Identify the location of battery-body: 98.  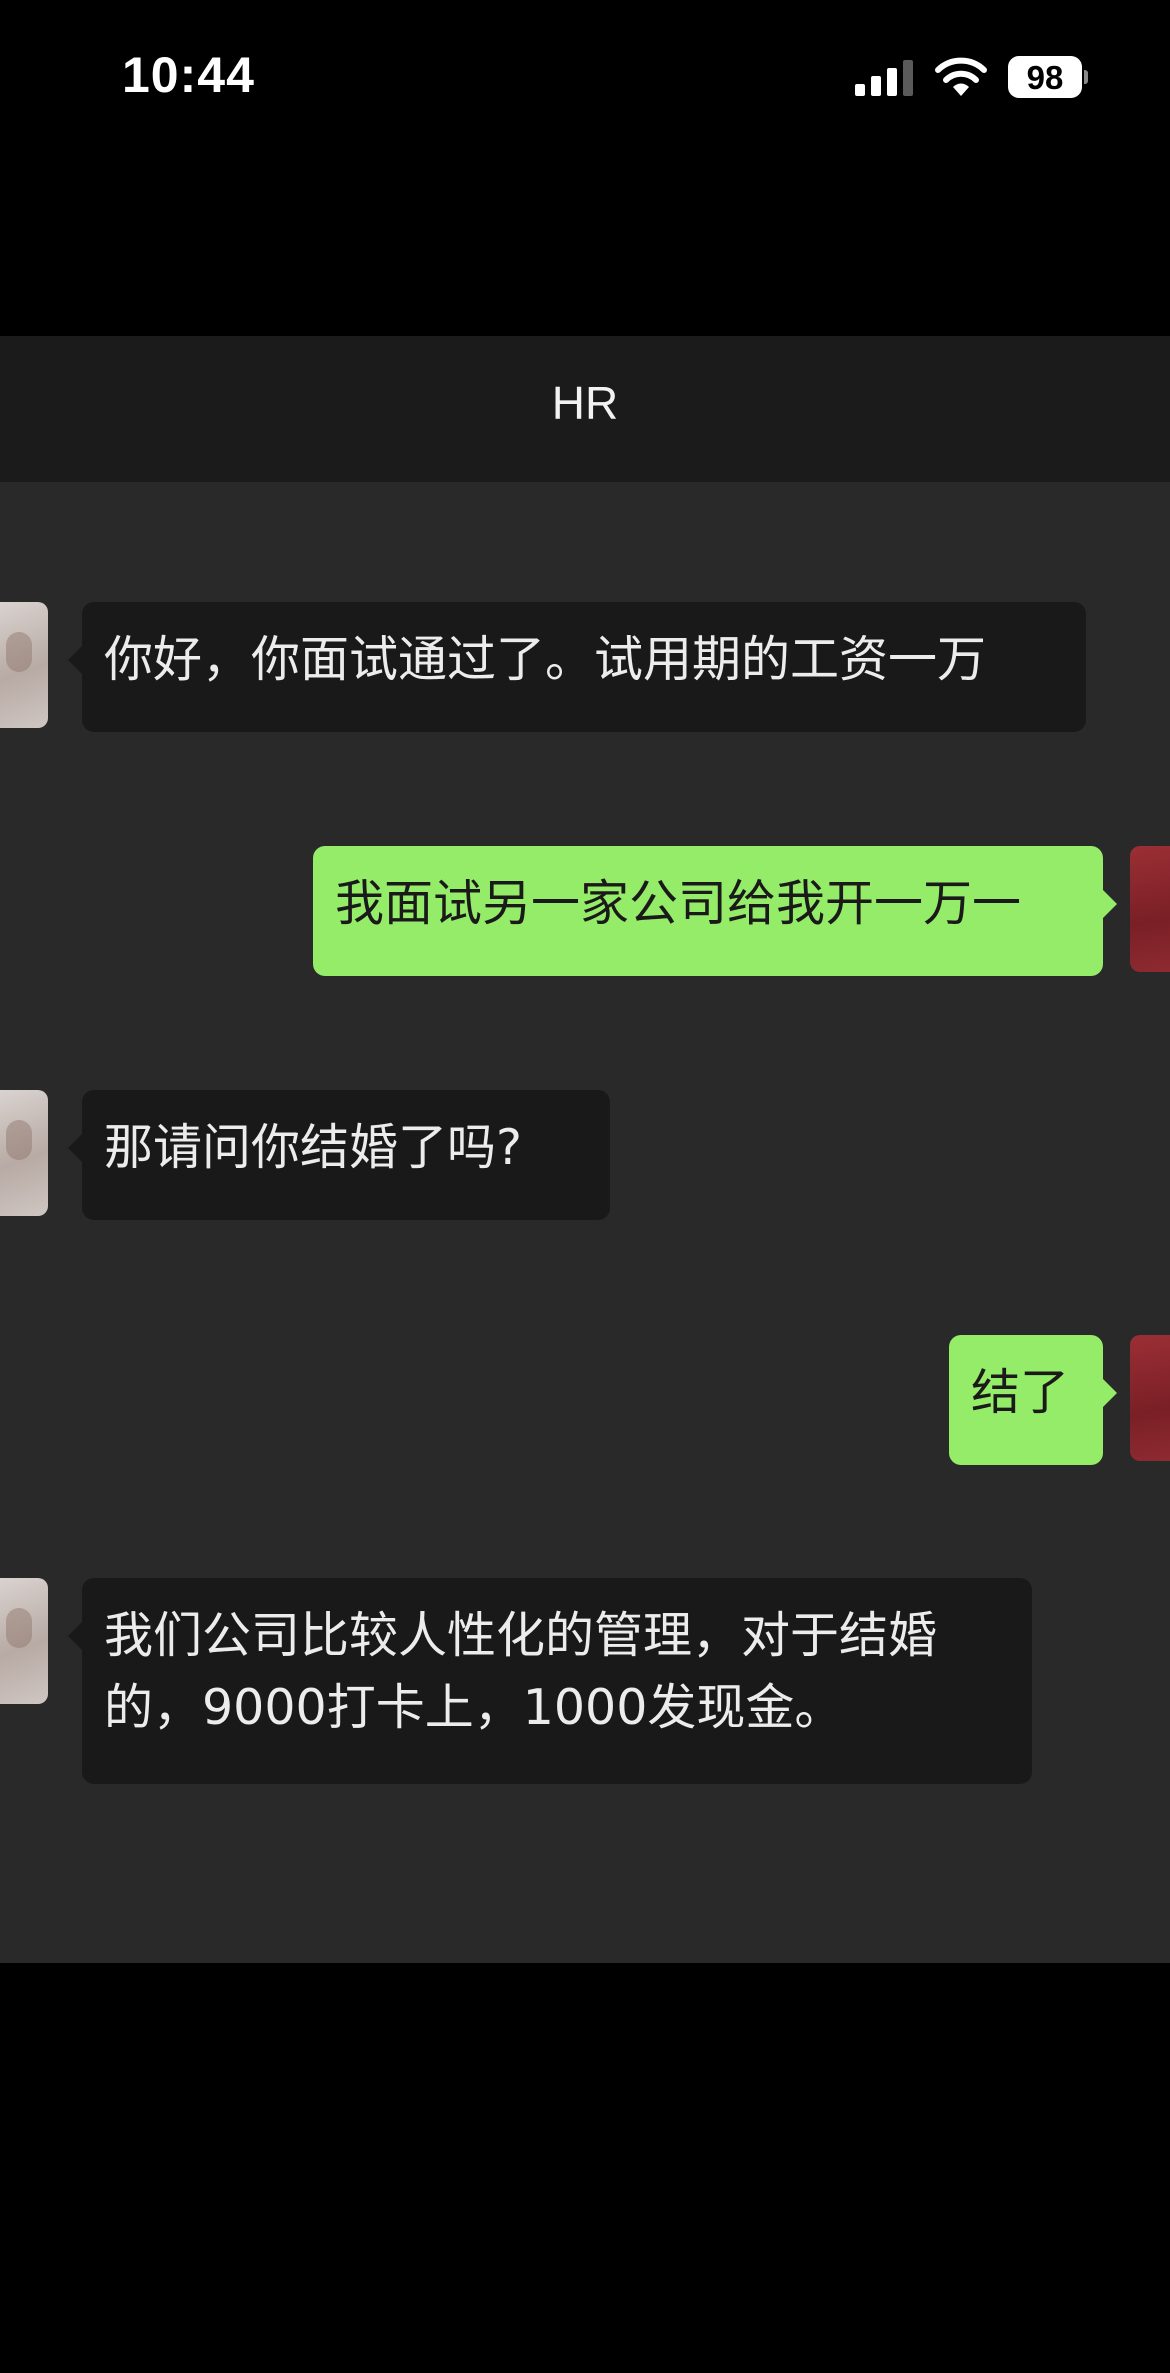
(1045, 77).